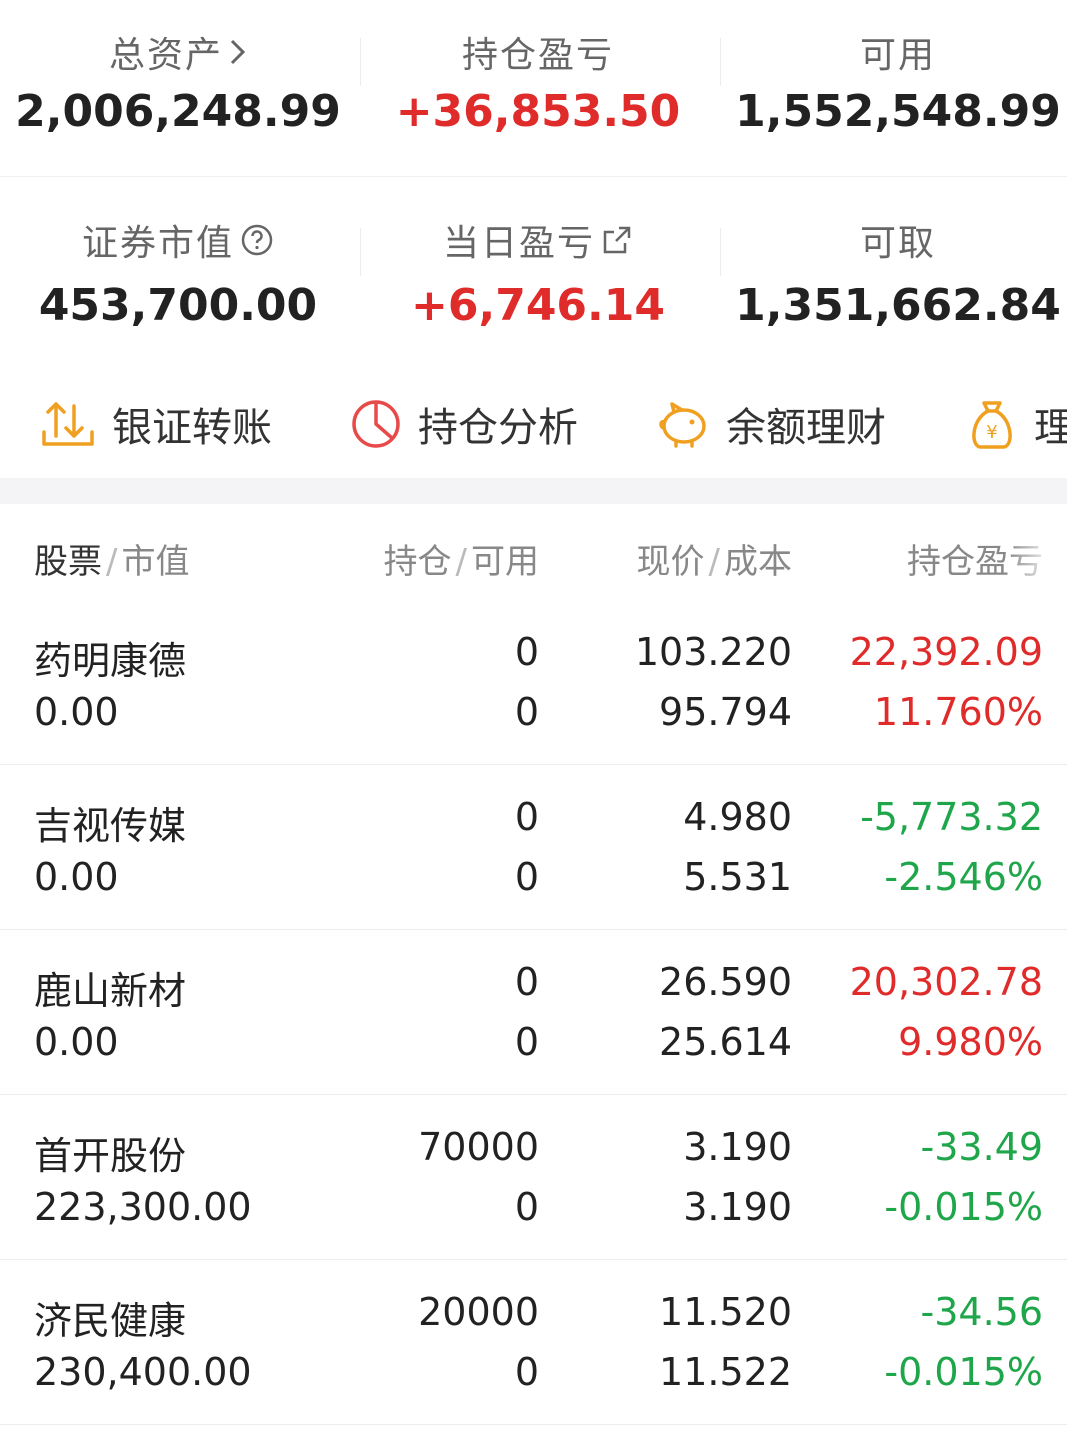 Image resolution: width=1067 pixels, height=1438 pixels. What do you see at coordinates (538, 183) in the screenshot?
I see `daily-pl-cell: 当日盈亏 +6,746.14` at bounding box center [538, 183].